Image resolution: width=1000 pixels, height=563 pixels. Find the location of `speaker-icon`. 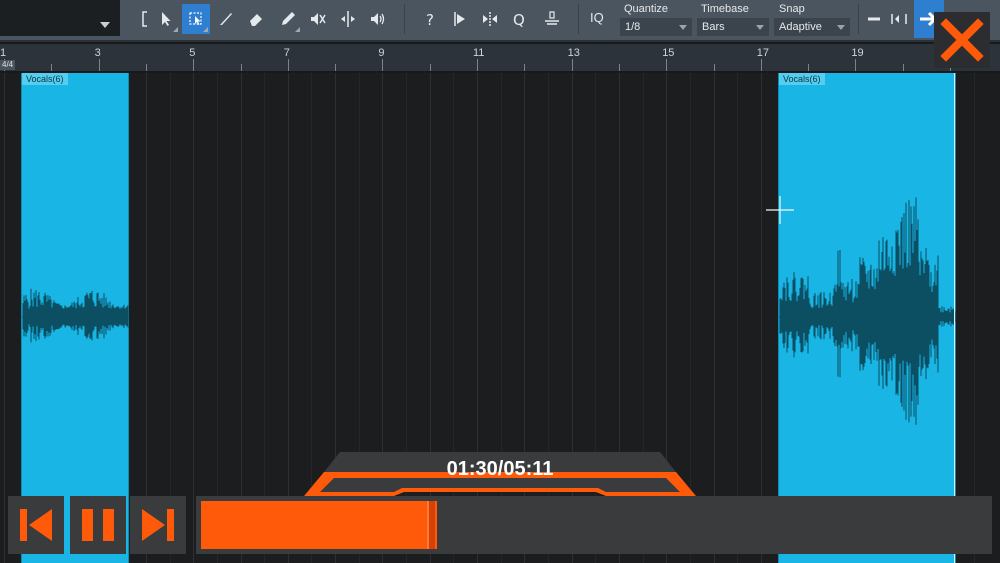

speaker-icon is located at coordinates (378, 19).